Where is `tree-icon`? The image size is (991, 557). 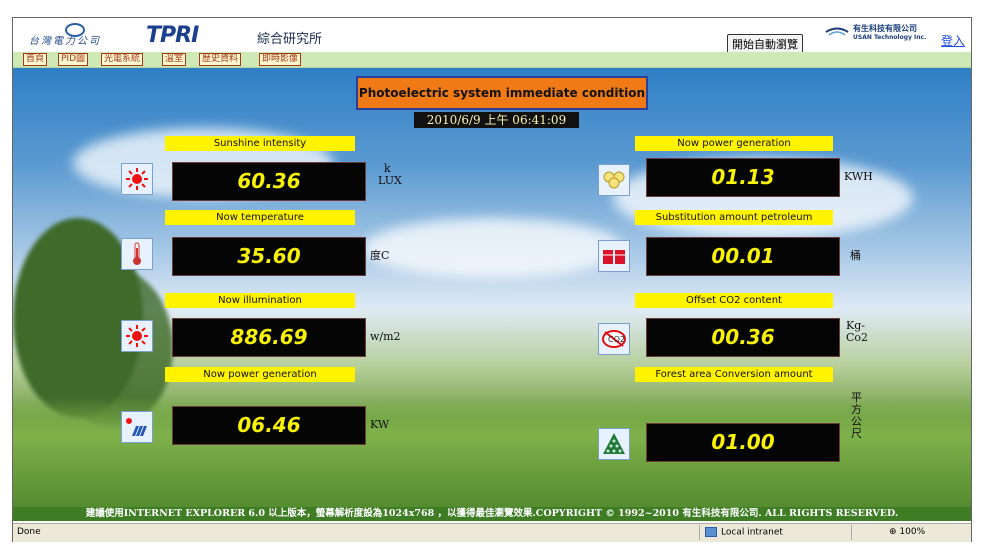 tree-icon is located at coordinates (614, 444).